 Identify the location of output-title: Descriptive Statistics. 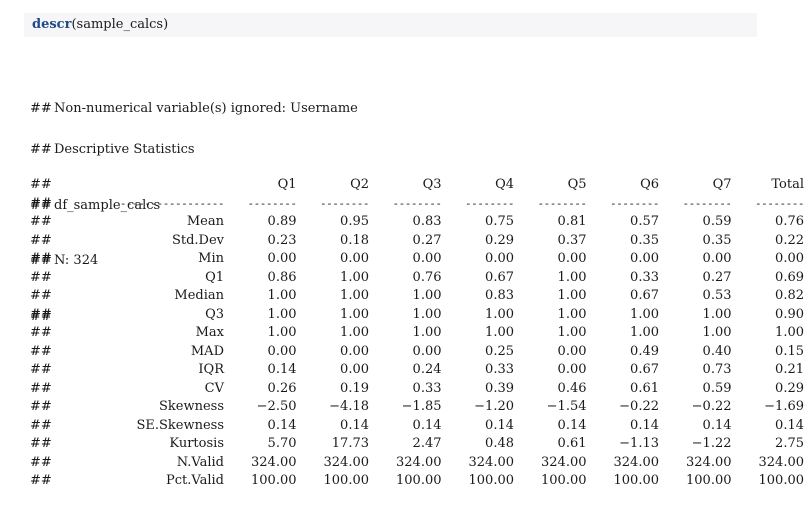
(124, 149).